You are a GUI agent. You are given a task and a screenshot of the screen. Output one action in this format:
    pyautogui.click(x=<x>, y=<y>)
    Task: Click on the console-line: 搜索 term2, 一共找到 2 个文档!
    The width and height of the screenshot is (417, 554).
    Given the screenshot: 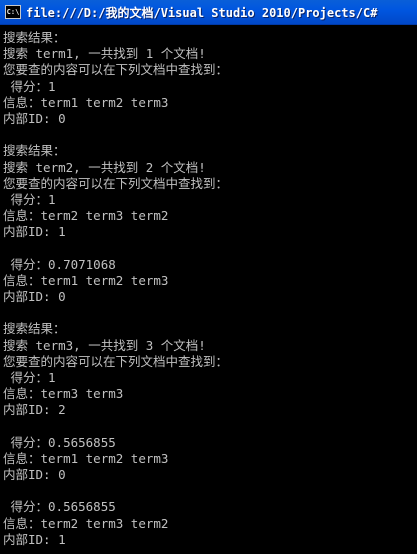 What is the action you would take?
    pyautogui.click(x=104, y=167)
    